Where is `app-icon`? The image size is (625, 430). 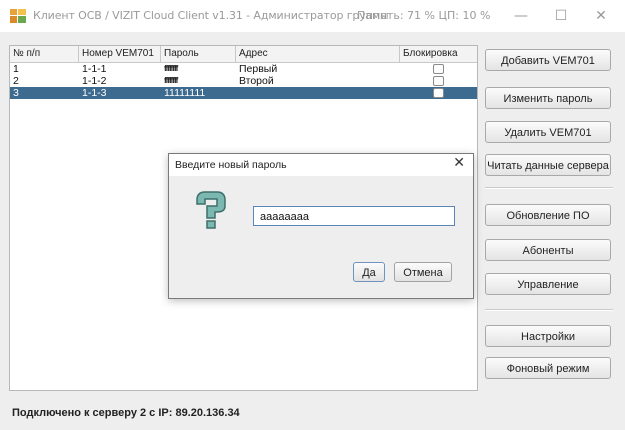
app-icon is located at coordinates (18, 16).